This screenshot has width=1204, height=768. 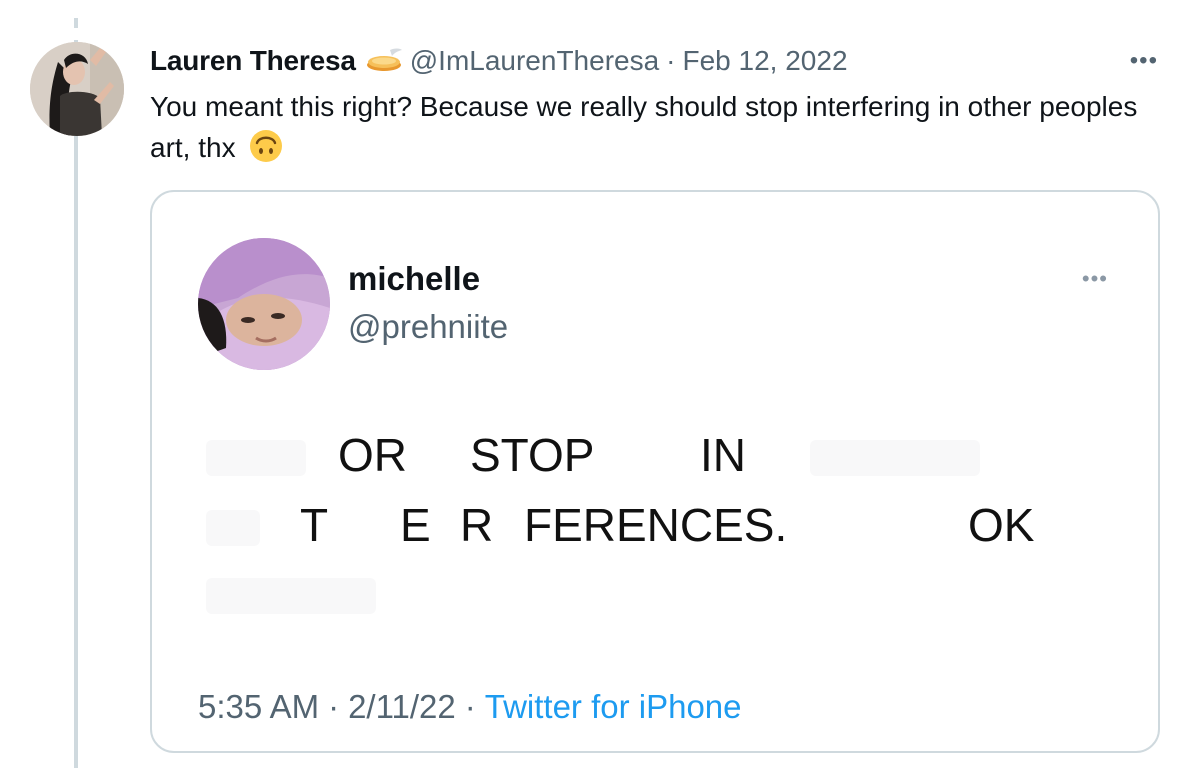 What do you see at coordinates (477, 525) in the screenshot?
I see `quoted-word: R` at bounding box center [477, 525].